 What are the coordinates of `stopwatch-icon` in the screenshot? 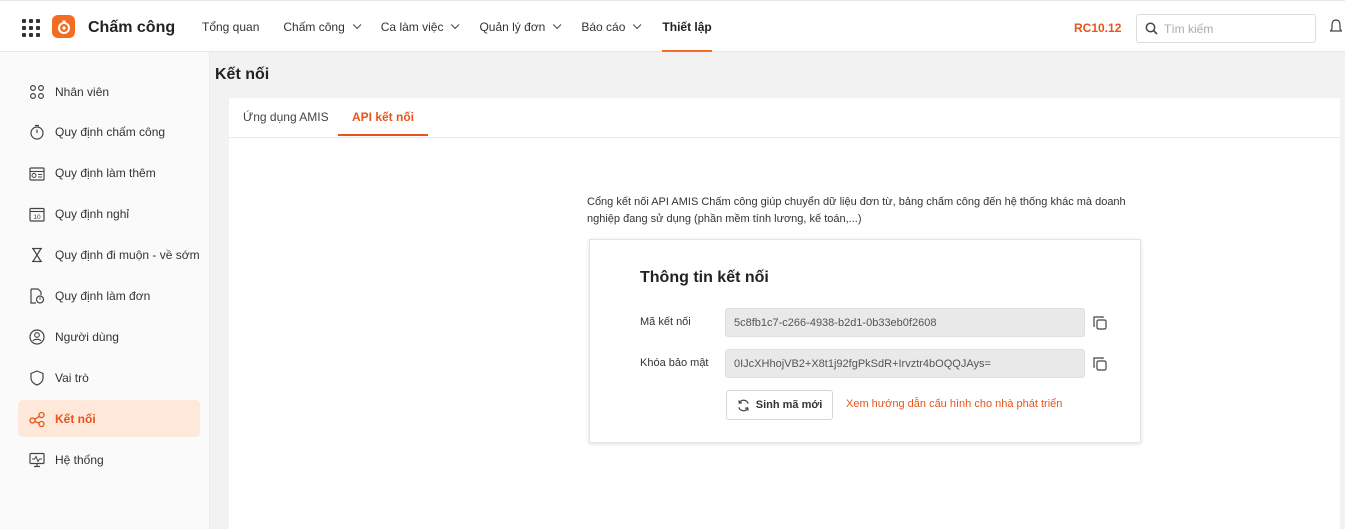 It's located at (37, 132).